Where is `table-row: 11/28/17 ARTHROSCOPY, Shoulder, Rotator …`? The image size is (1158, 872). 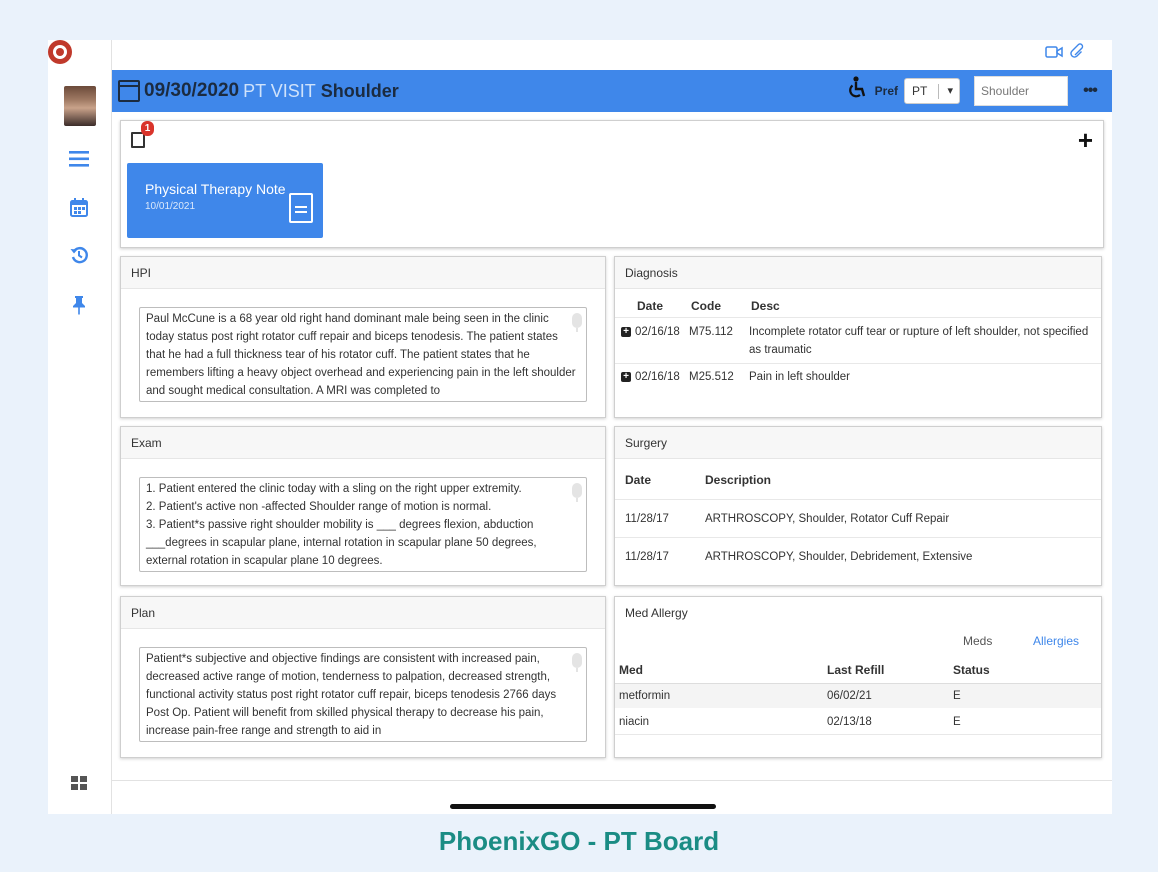
table-row: 11/28/17 ARTHROSCOPY, Shoulder, Rotator … is located at coordinates (858, 519).